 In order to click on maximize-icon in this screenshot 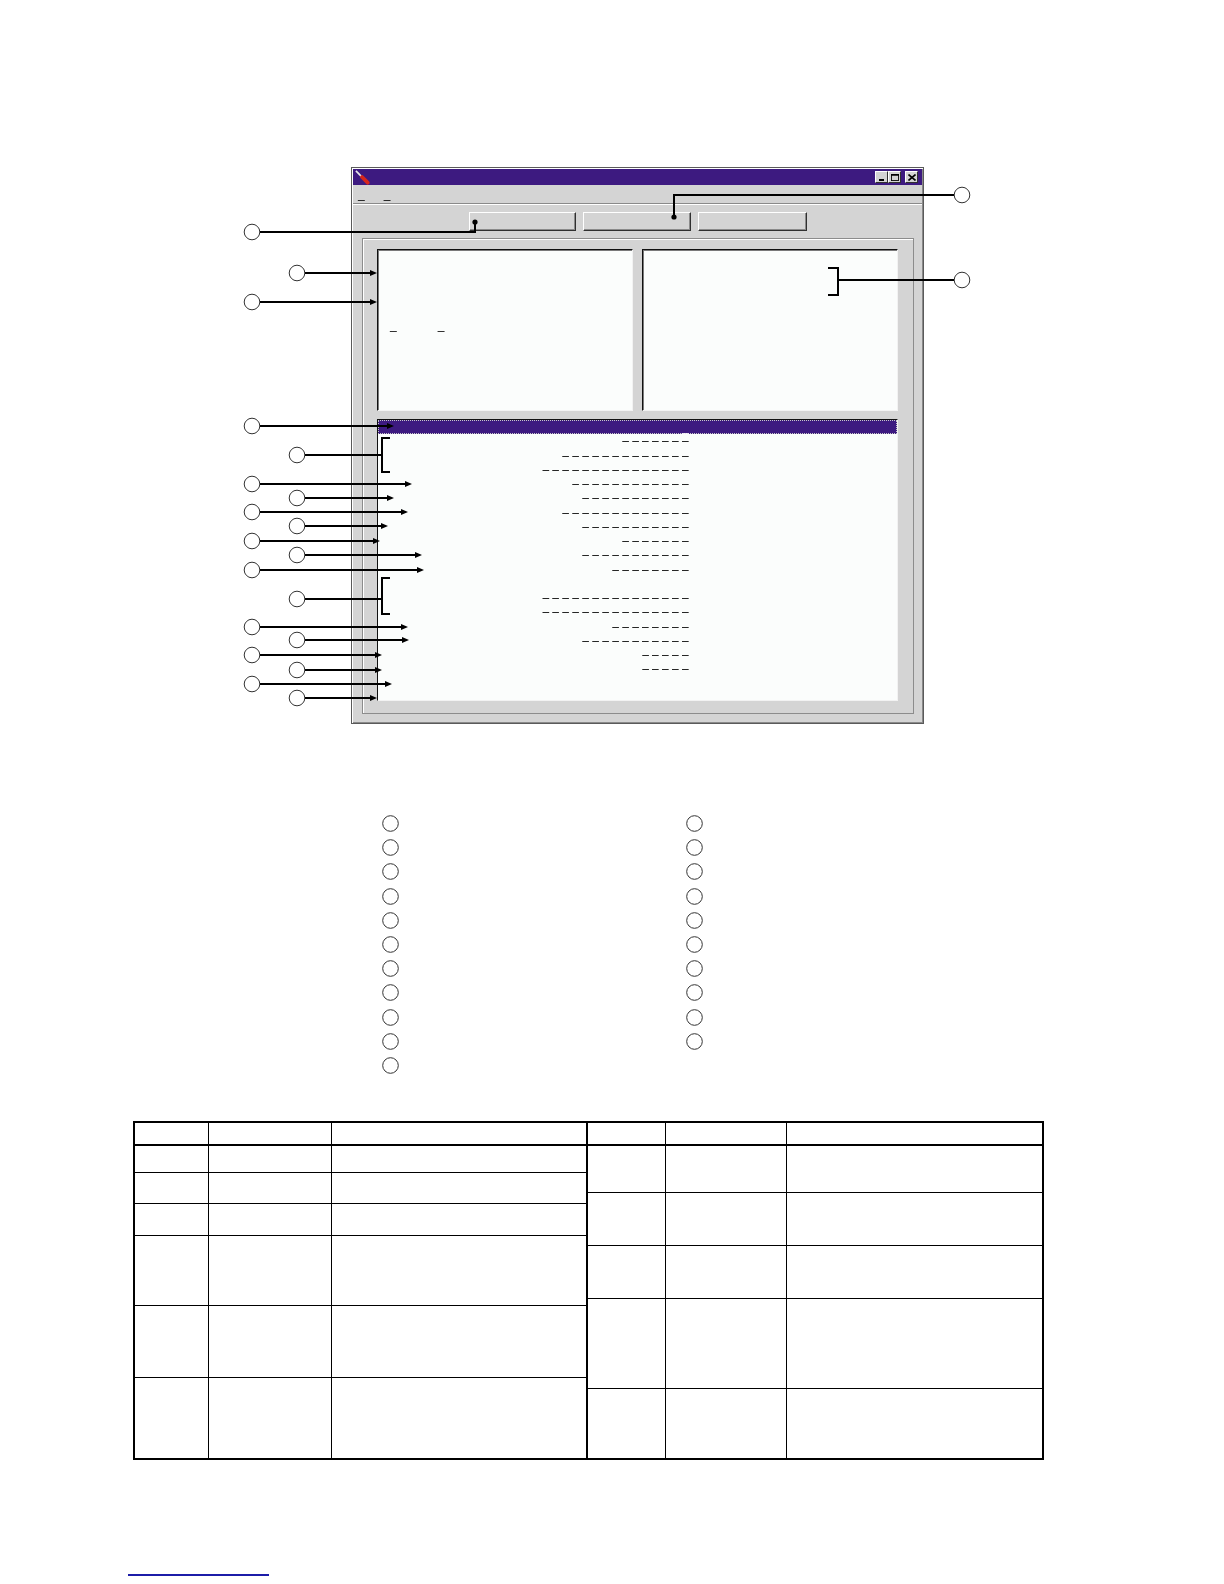, I will do `click(894, 177)`.